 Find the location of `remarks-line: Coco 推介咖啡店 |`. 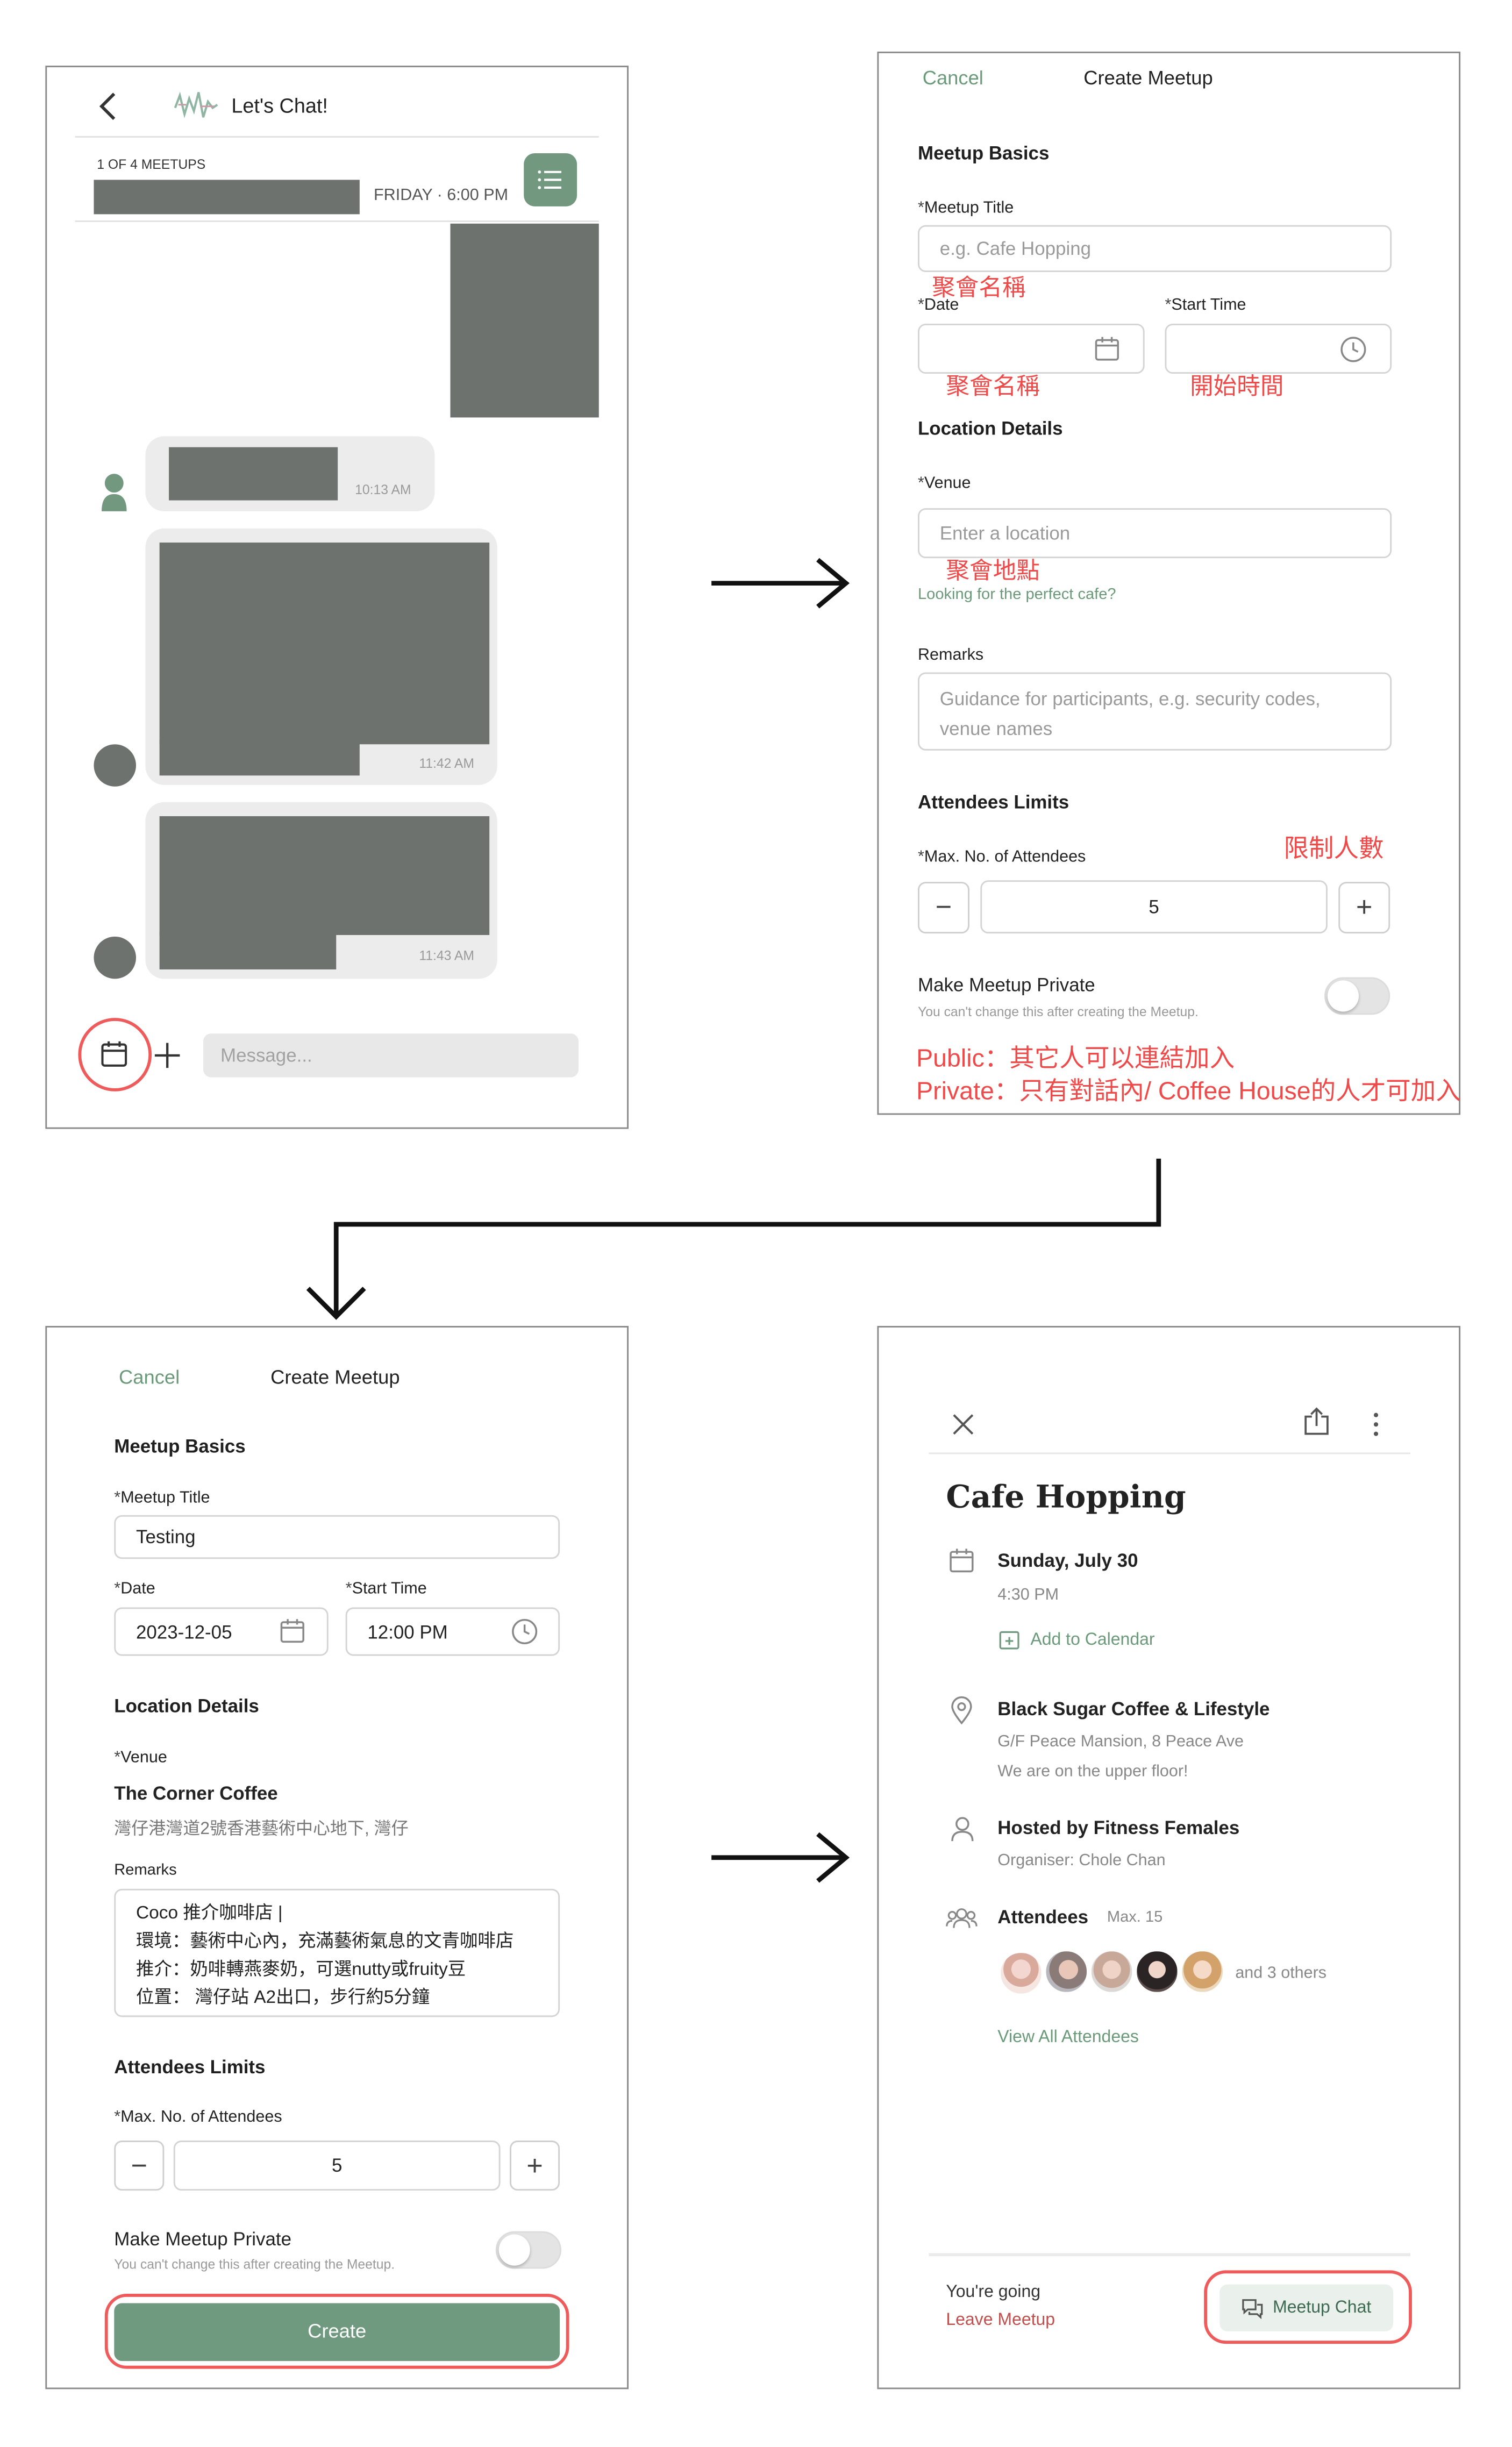

remarks-line: Coco 推介咖啡店 | is located at coordinates (209, 1913).